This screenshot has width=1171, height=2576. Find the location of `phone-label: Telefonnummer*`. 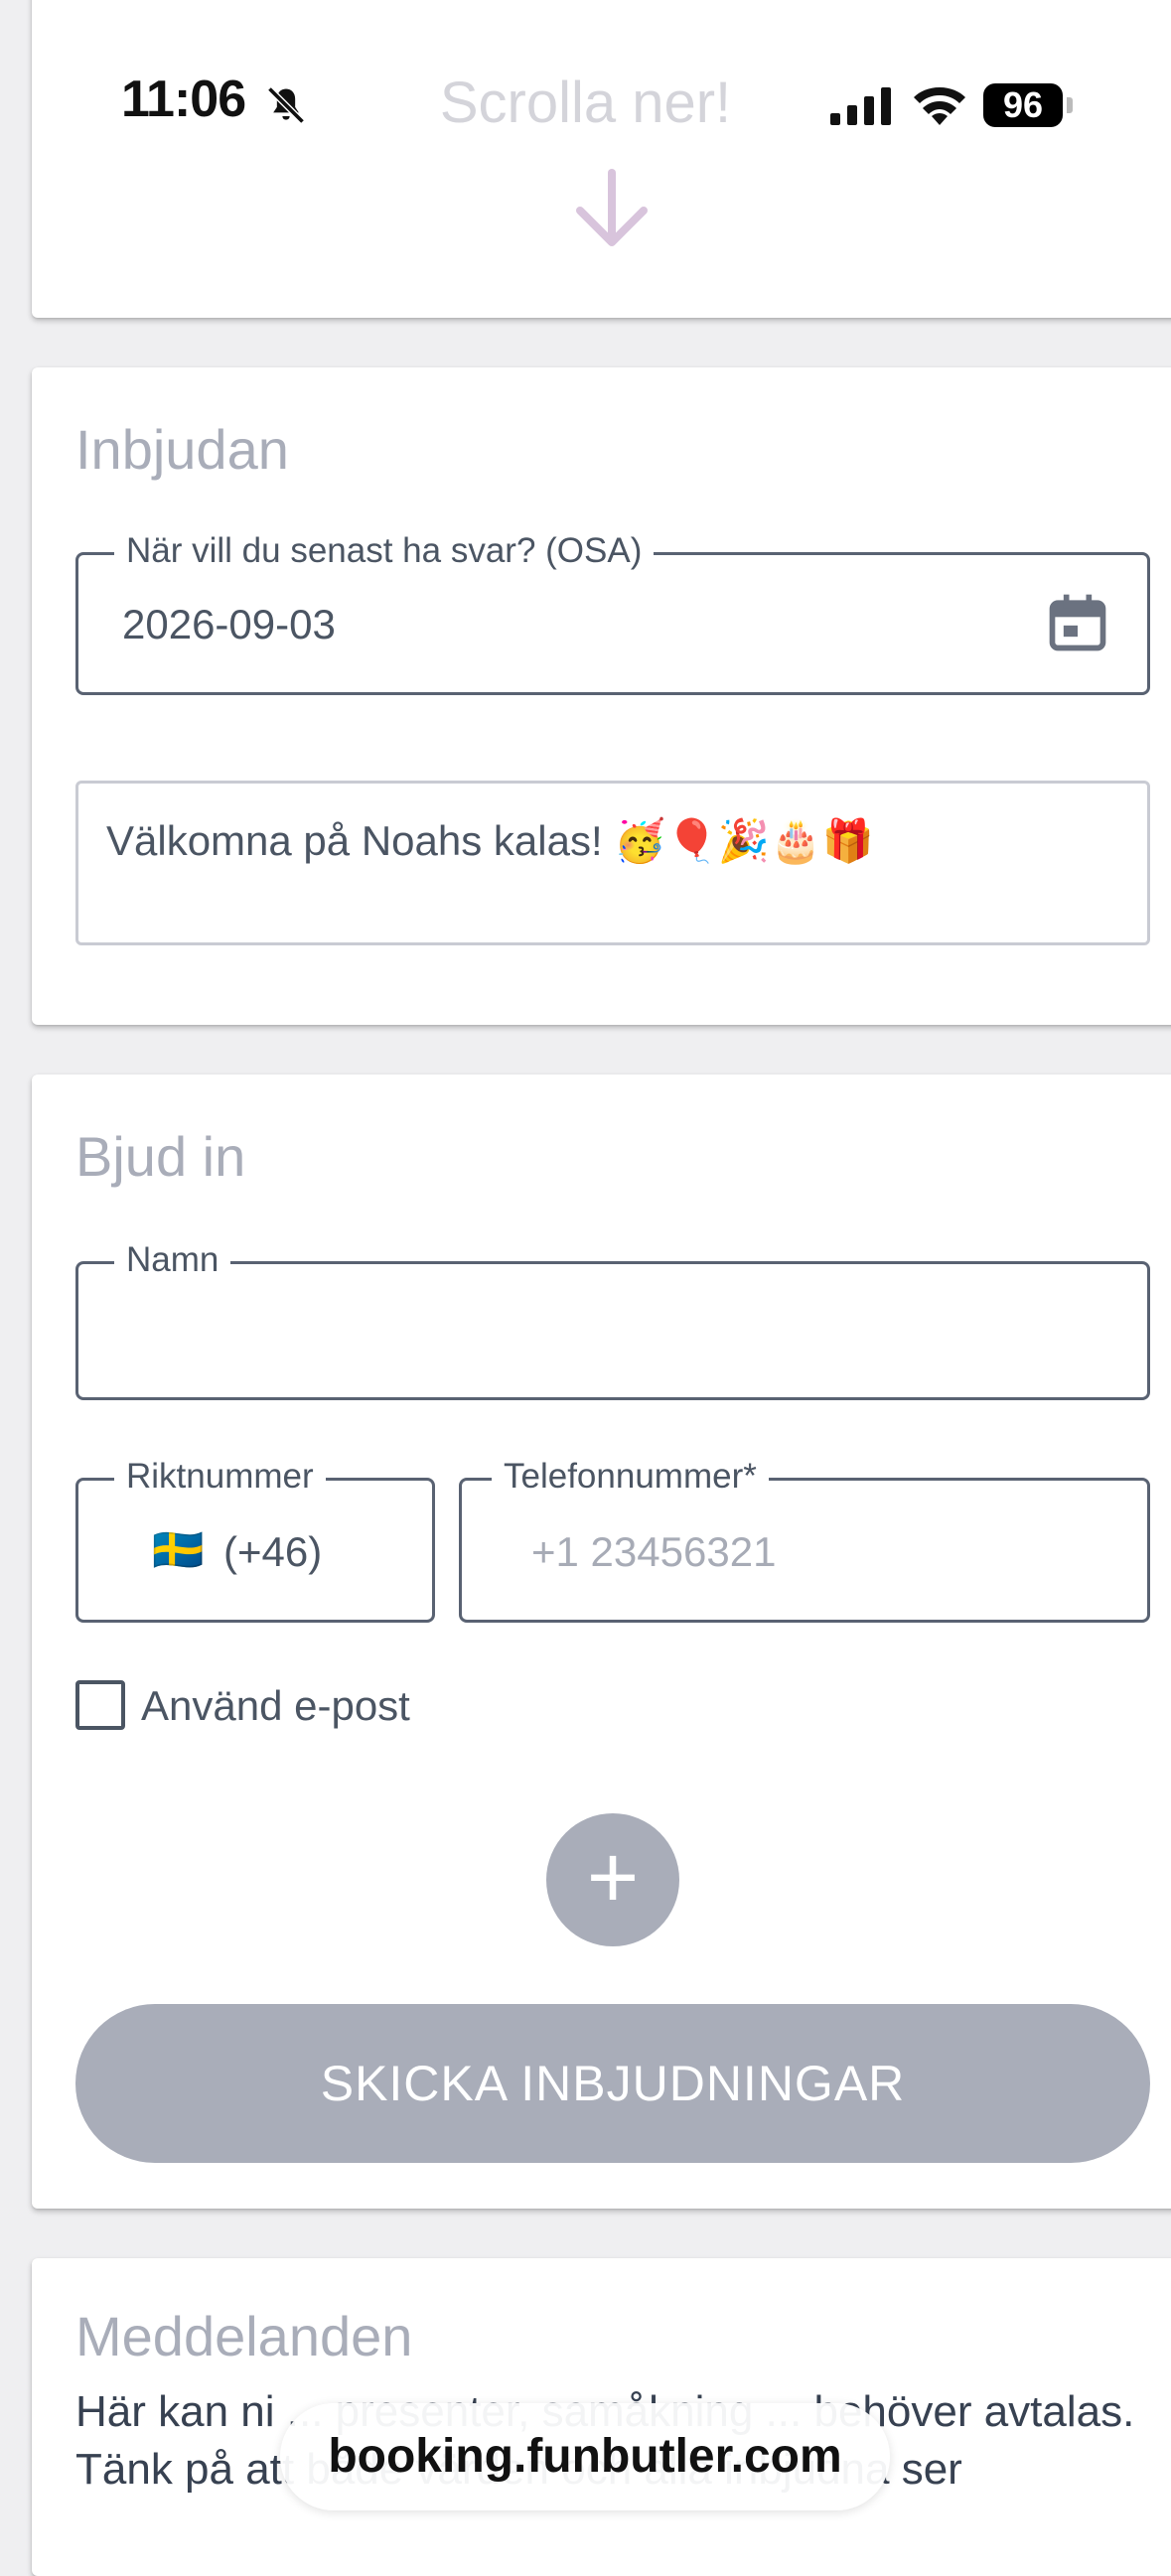

phone-label: Telefonnummer* is located at coordinates (630, 1477).